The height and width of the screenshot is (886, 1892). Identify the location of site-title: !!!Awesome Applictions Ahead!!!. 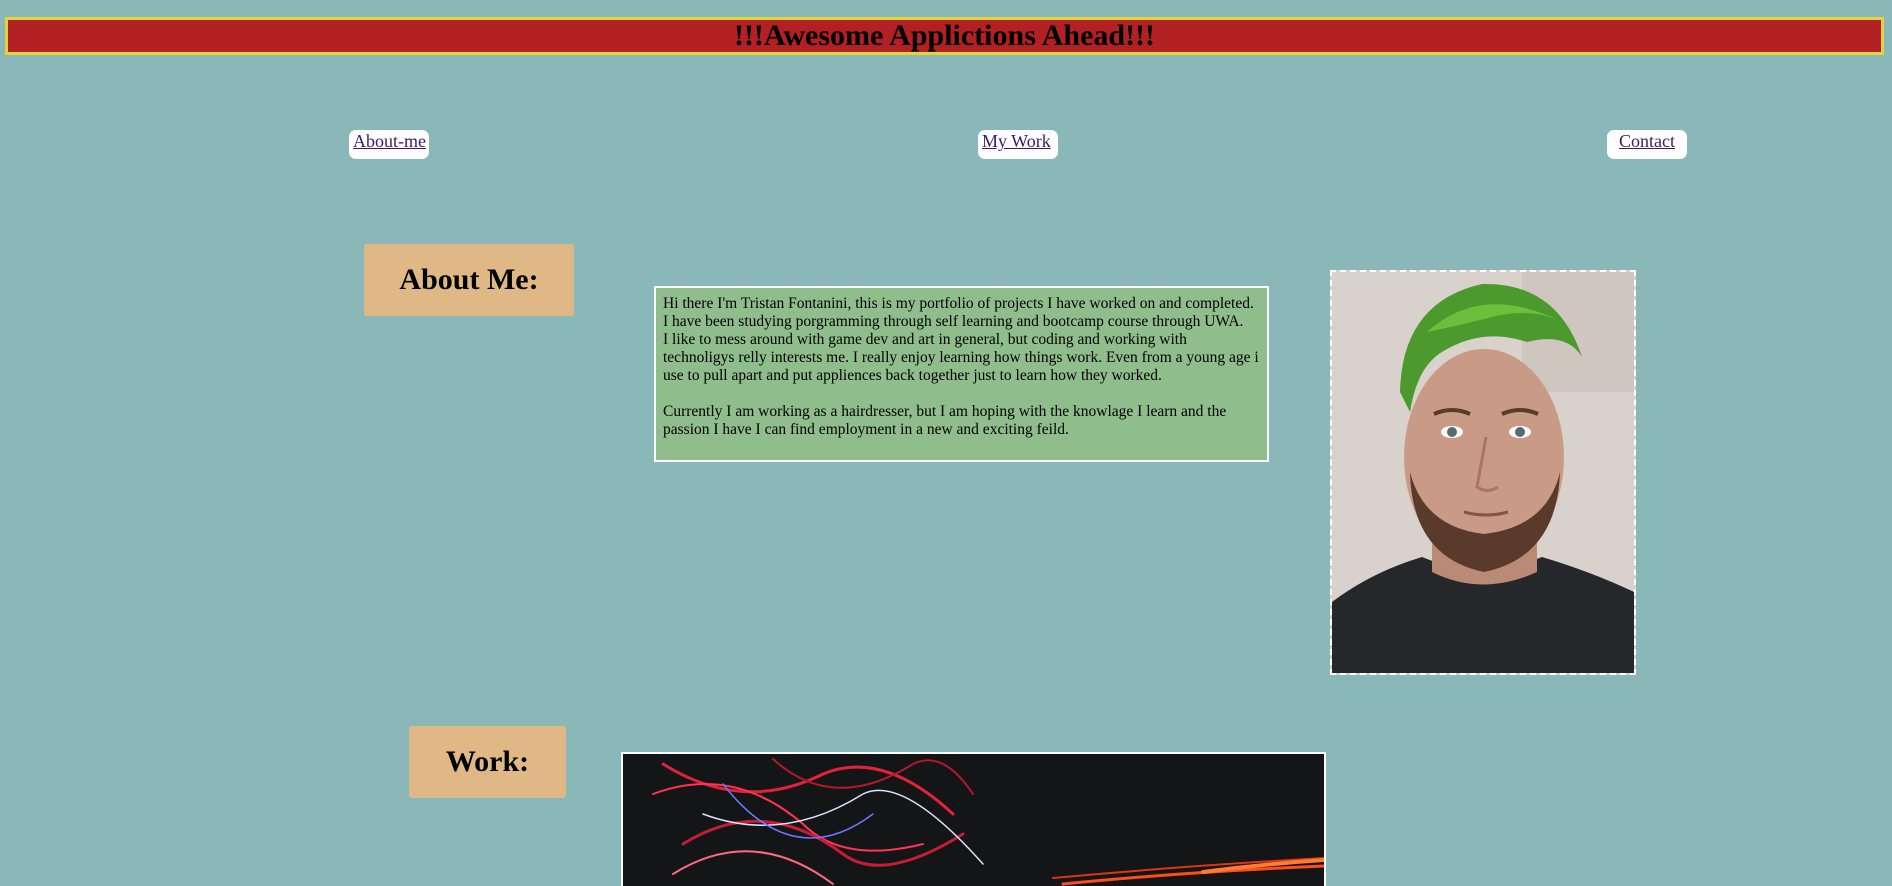
(944, 35).